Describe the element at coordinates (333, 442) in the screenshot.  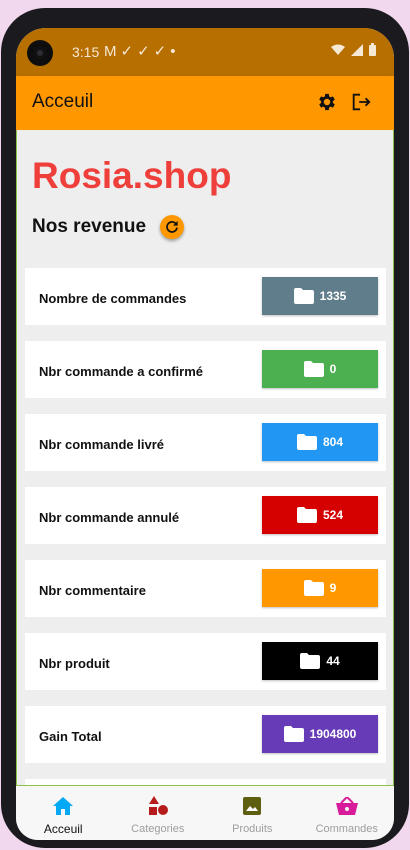
I see `stat-value: 804` at that location.